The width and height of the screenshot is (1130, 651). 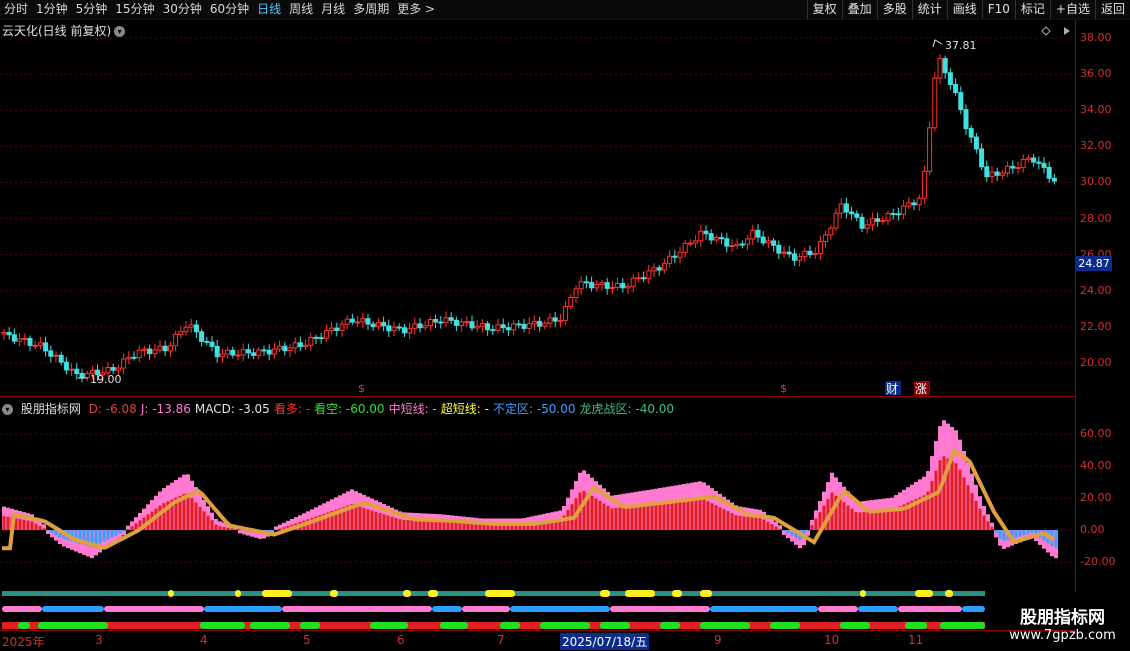 I want to click on date-label: 3, so click(x=99, y=640).